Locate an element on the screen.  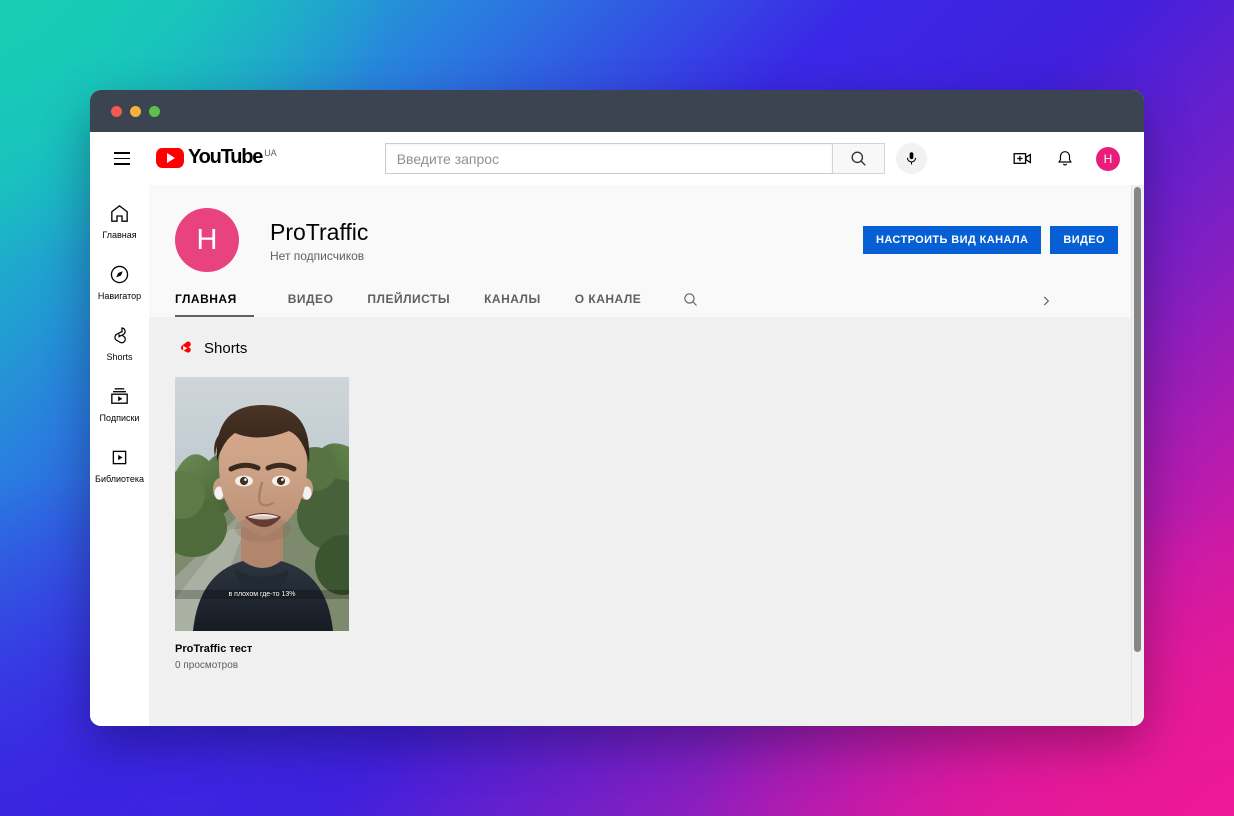
create-video-button is located at coordinates (1022, 159).